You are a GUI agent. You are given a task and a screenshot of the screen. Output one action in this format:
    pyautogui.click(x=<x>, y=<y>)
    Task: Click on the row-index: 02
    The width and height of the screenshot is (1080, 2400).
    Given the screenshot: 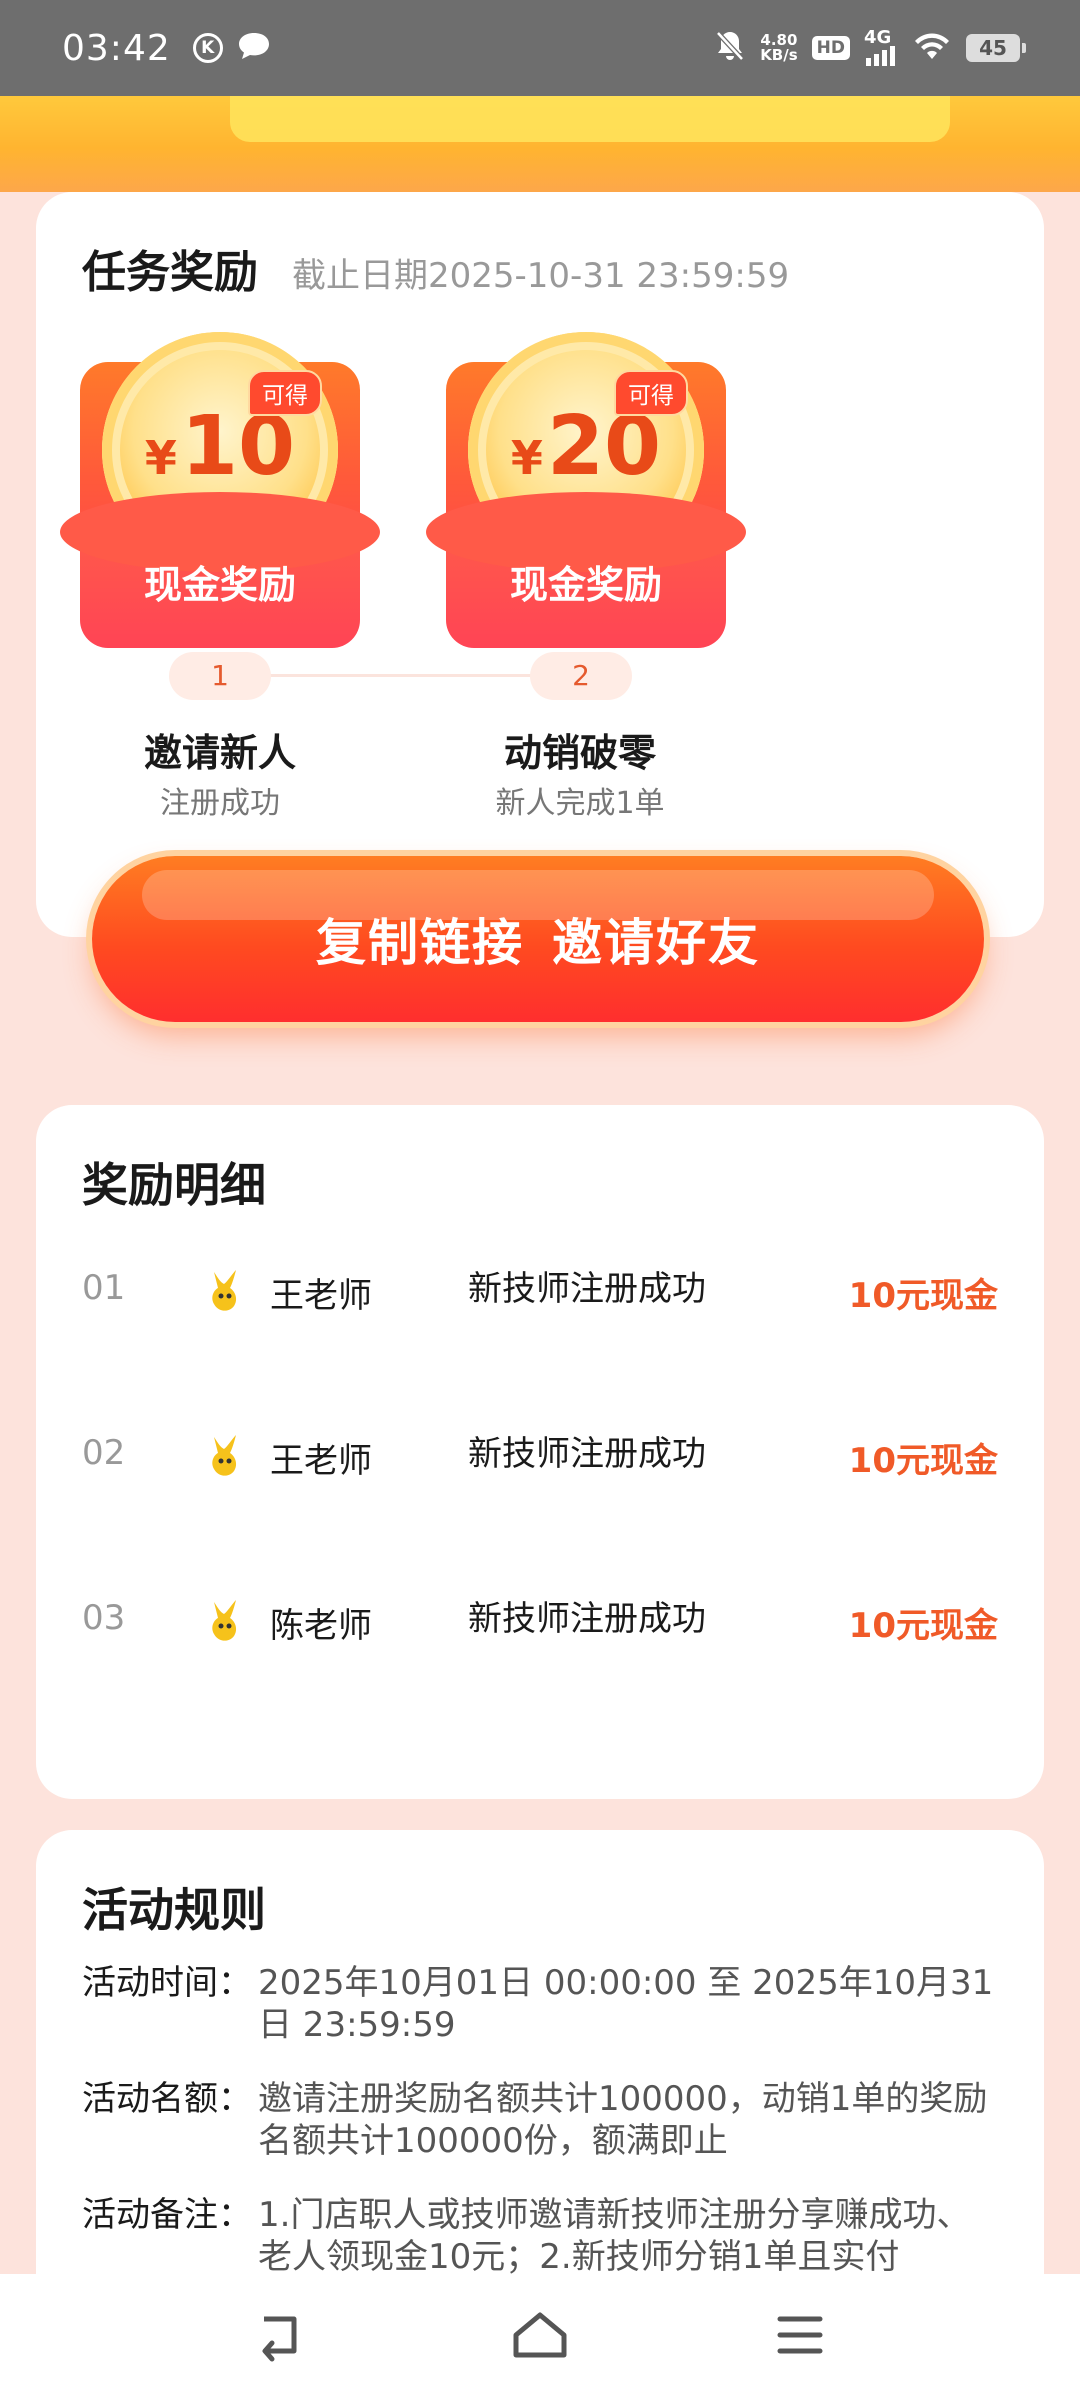 What is the action you would take?
    pyautogui.click(x=104, y=1453)
    